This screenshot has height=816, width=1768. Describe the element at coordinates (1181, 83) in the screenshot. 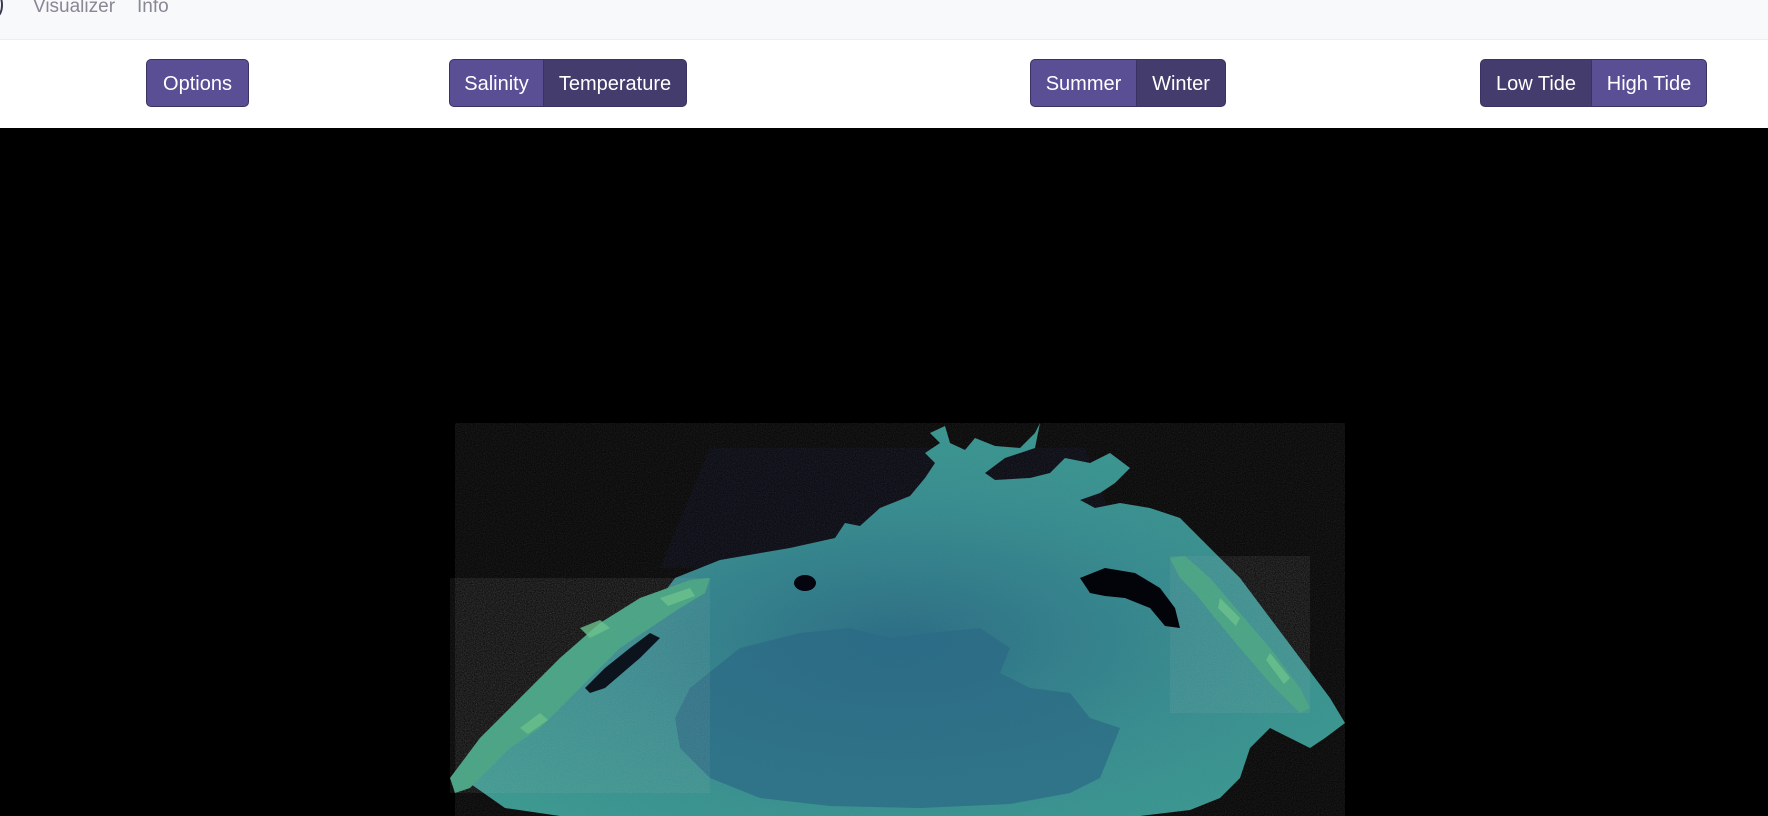

I see `winter-button: Winter` at that location.